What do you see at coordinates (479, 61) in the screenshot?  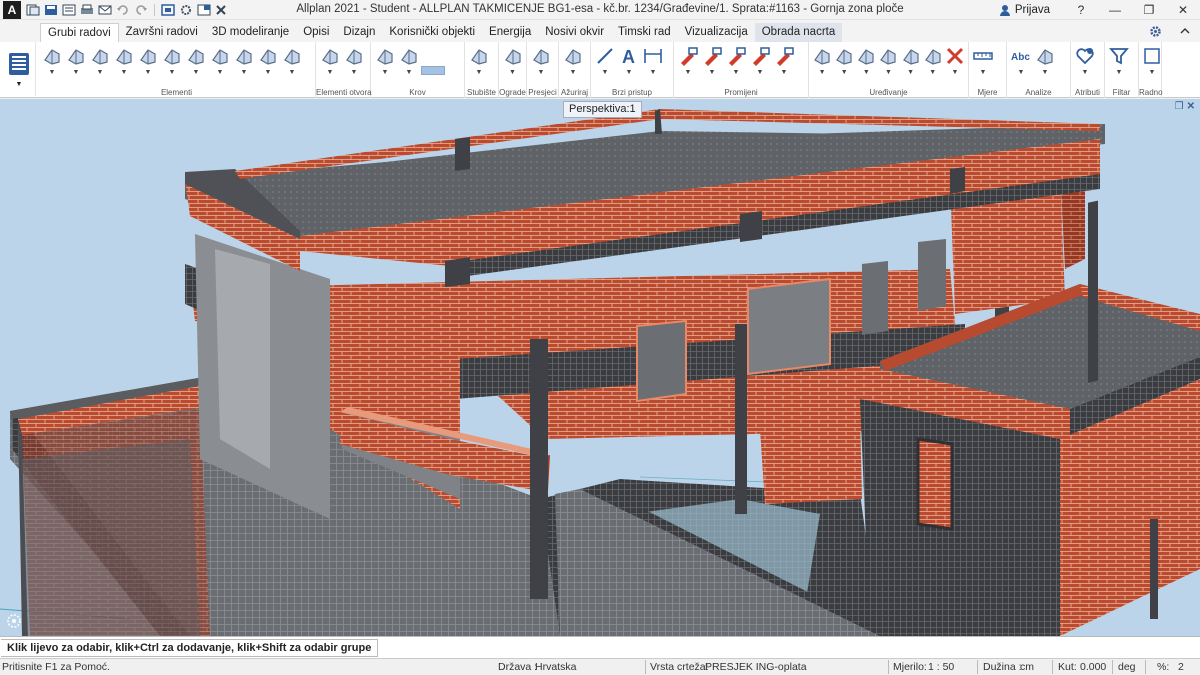 I see `stair-icon: ▼` at bounding box center [479, 61].